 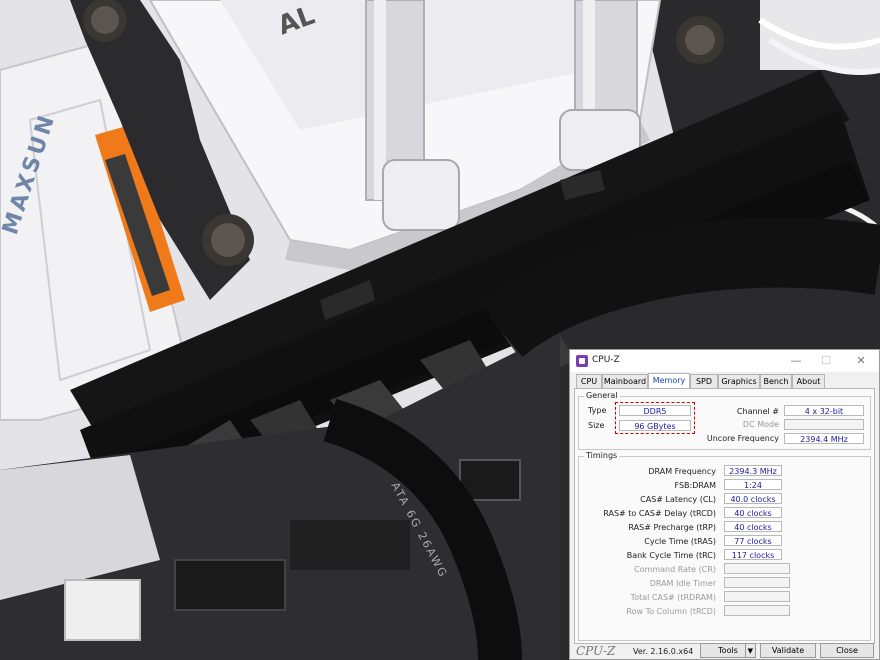 I want to click on channel-label: Channel #, so click(x=757, y=411).